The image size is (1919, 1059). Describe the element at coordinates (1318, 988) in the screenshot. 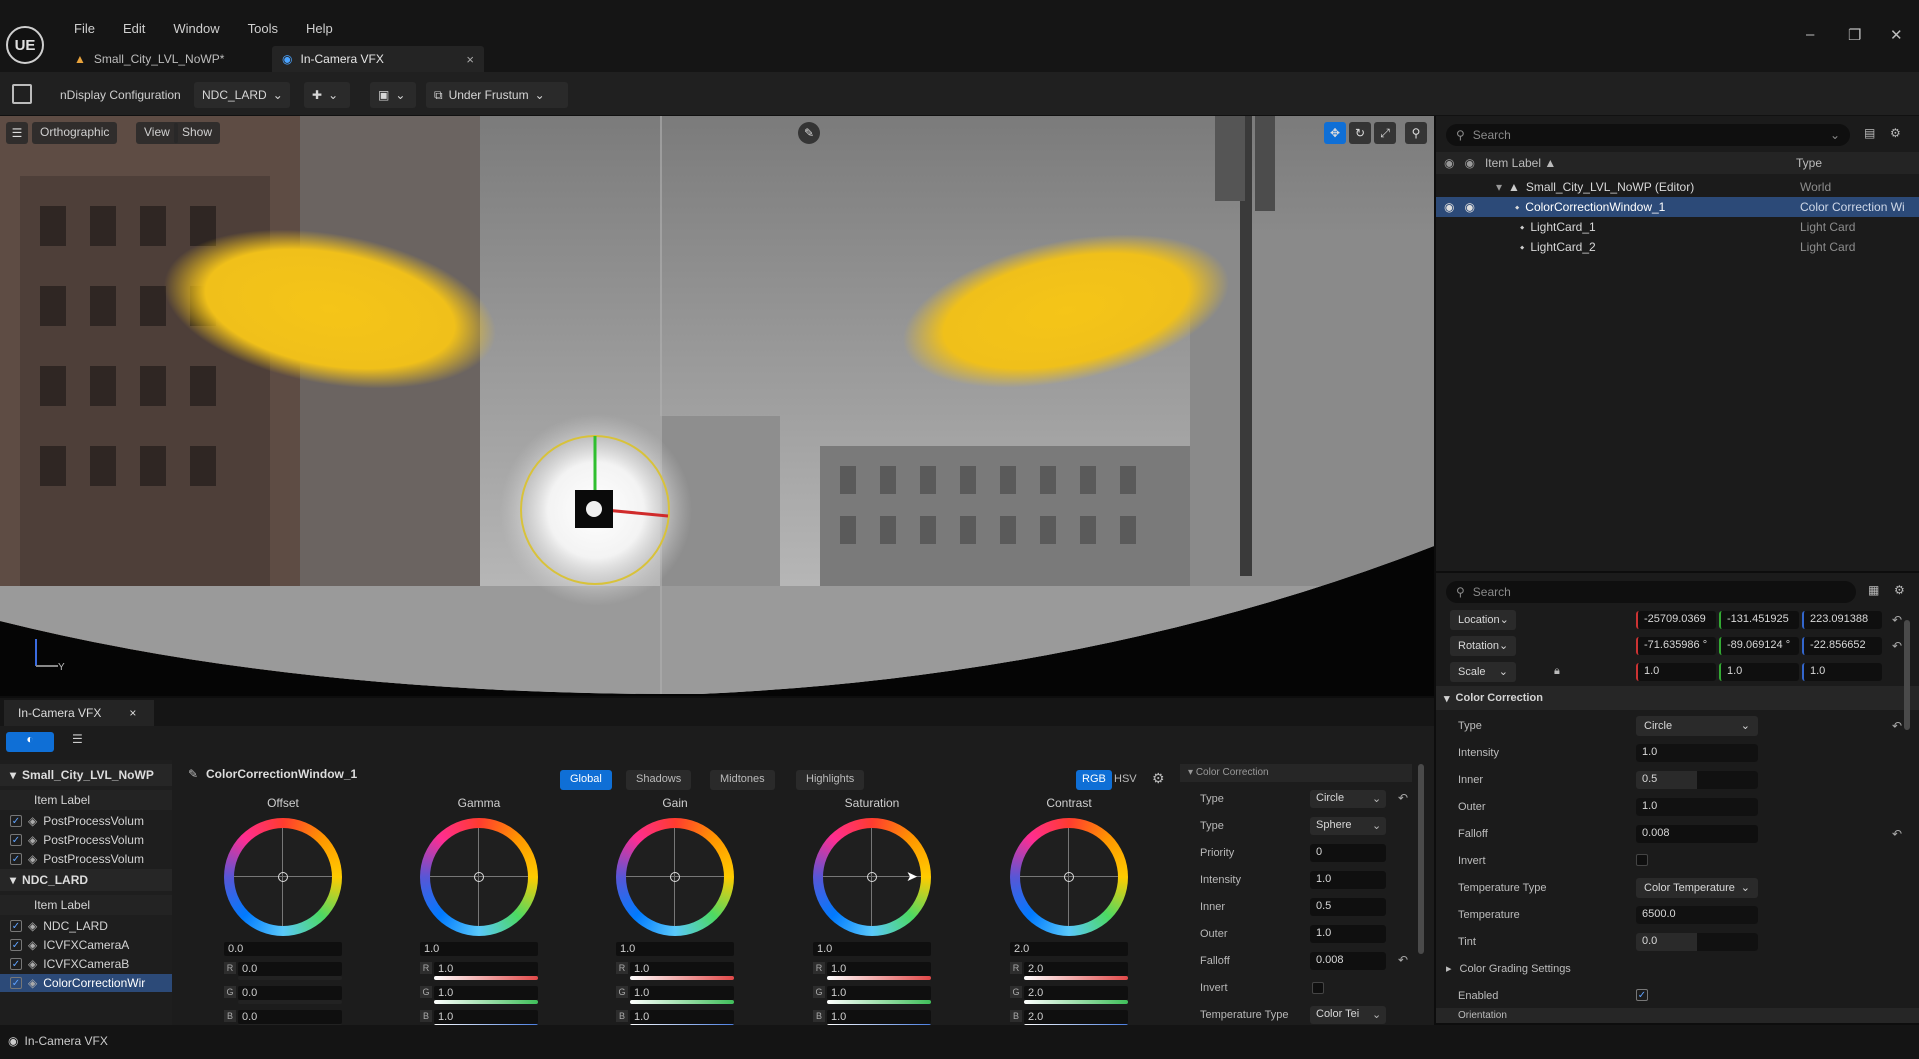

I see `cc-prop-checkbox` at that location.